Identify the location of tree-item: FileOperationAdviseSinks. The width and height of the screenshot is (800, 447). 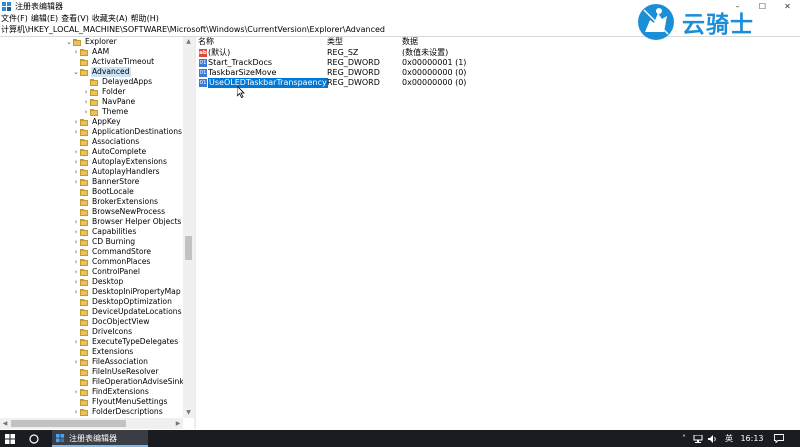
(127, 382).